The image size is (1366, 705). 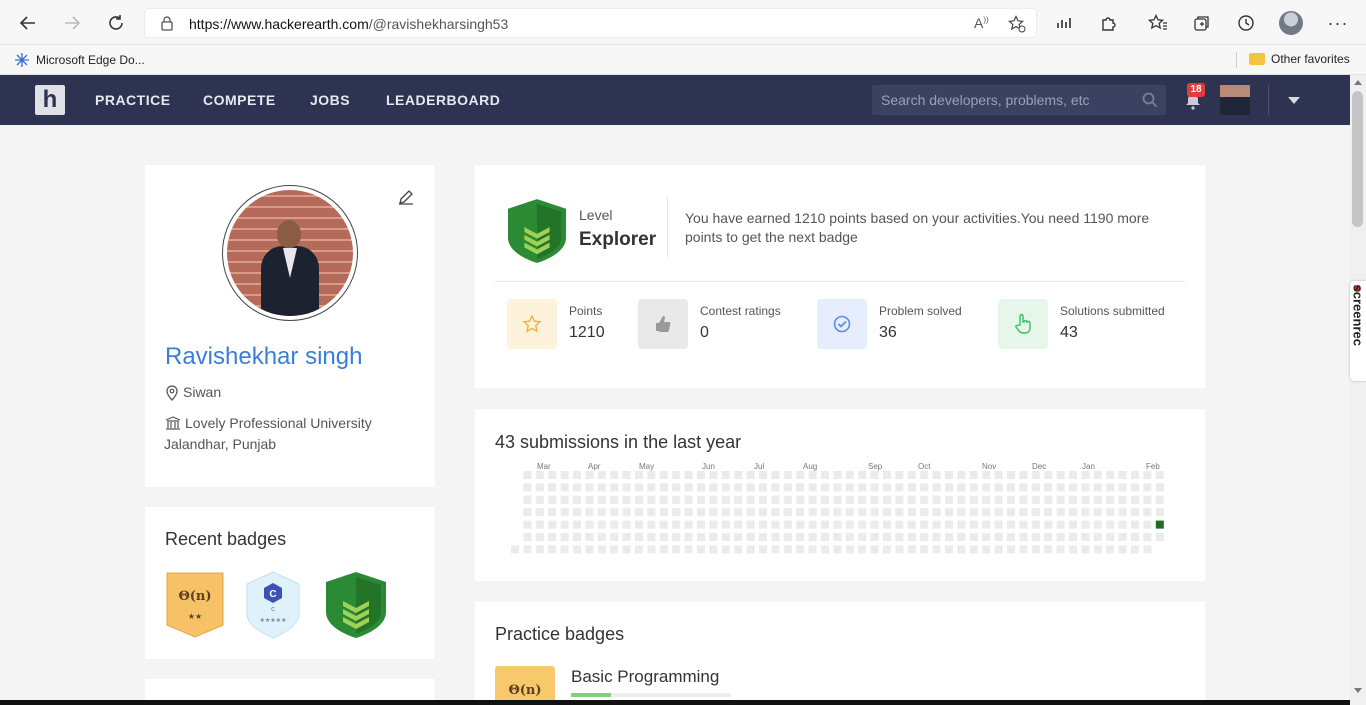 What do you see at coordinates (1158, 23) in the screenshot?
I see `favorites-icon` at bounding box center [1158, 23].